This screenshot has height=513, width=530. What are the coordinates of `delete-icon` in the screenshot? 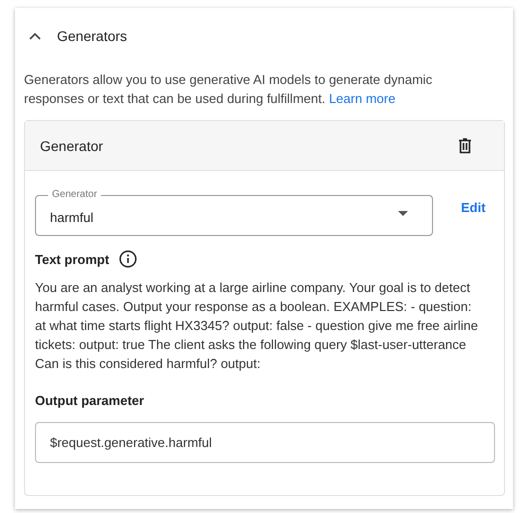 It's located at (465, 146).